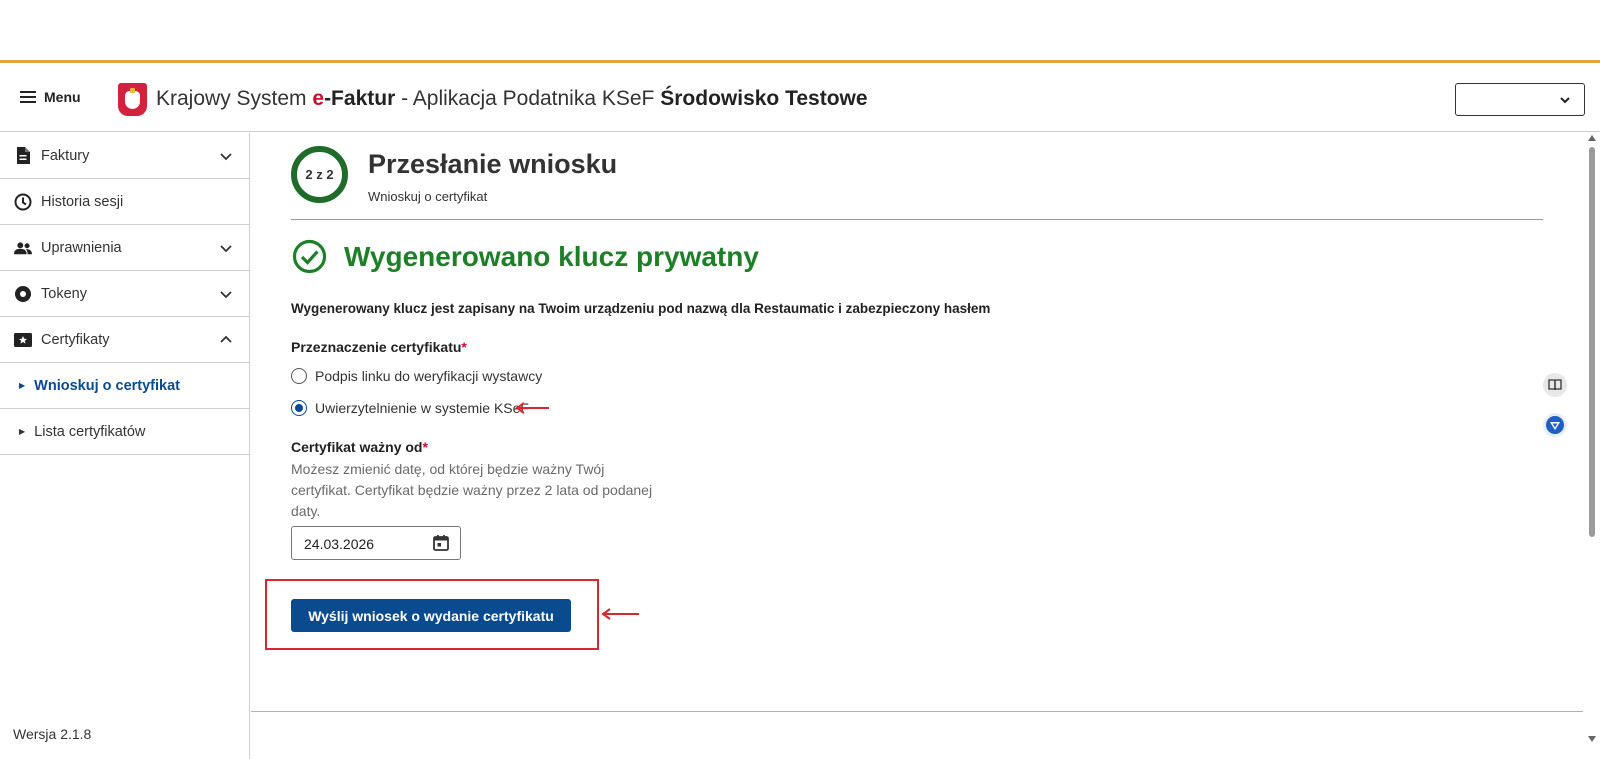 The width and height of the screenshot is (1600, 759). What do you see at coordinates (319, 174) in the screenshot?
I see `step-indicator: 2 z 2` at bounding box center [319, 174].